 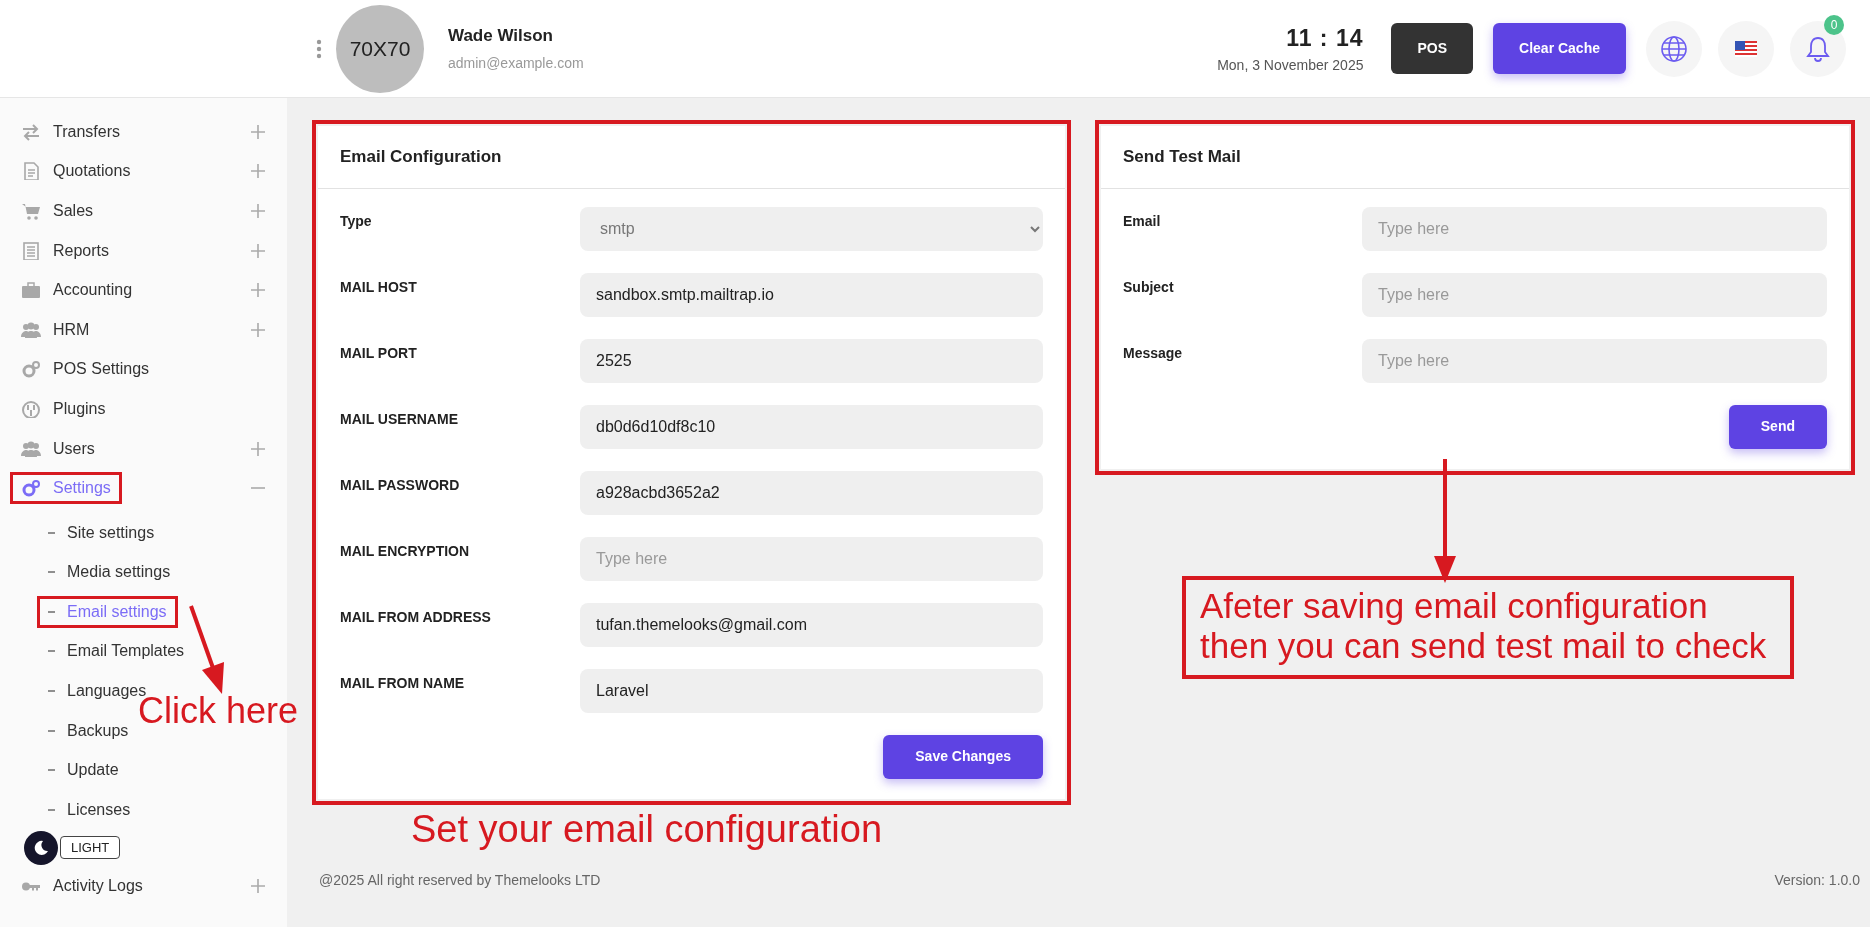 What do you see at coordinates (31, 171) in the screenshot?
I see `document-icon` at bounding box center [31, 171].